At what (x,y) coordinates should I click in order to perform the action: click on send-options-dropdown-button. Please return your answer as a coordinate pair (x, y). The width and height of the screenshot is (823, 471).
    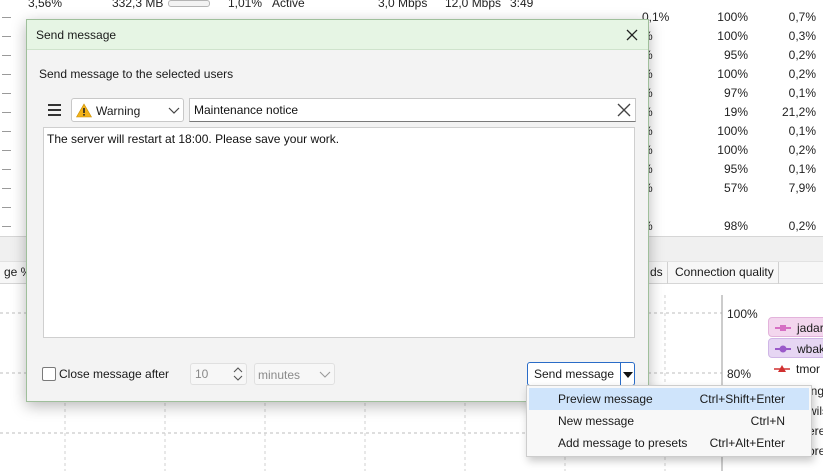
    Looking at the image, I should click on (627, 374).